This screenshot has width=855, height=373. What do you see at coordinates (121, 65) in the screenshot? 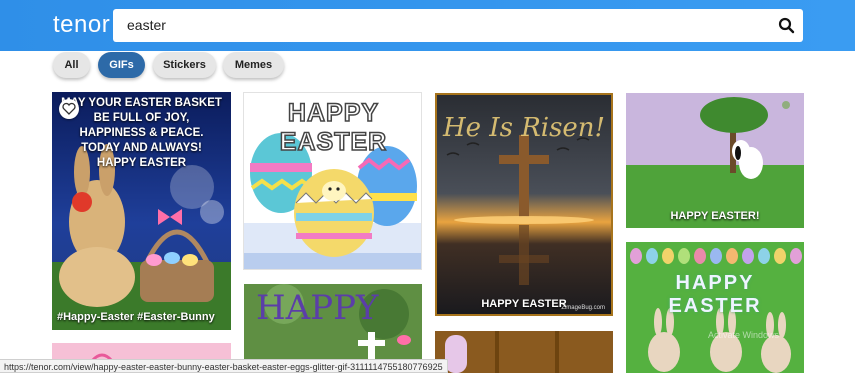
I see `filter-gifs: GIFs` at bounding box center [121, 65].